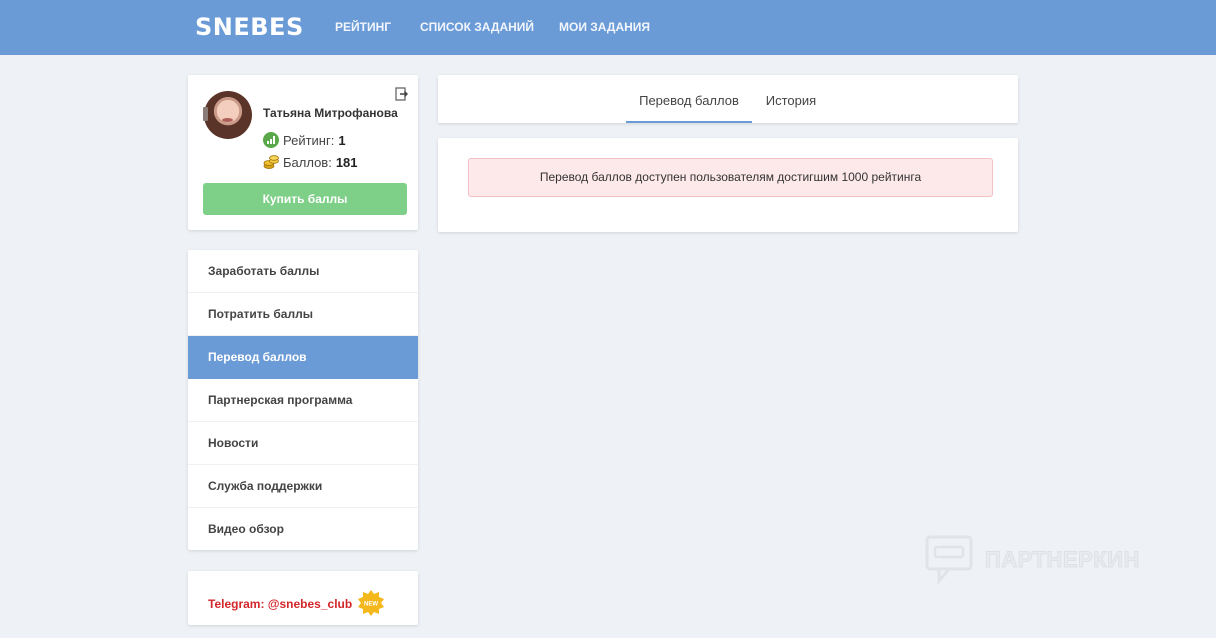 The height and width of the screenshot is (638, 1216). Describe the element at coordinates (791, 99) in the screenshot. I see `tab-history: История` at that location.